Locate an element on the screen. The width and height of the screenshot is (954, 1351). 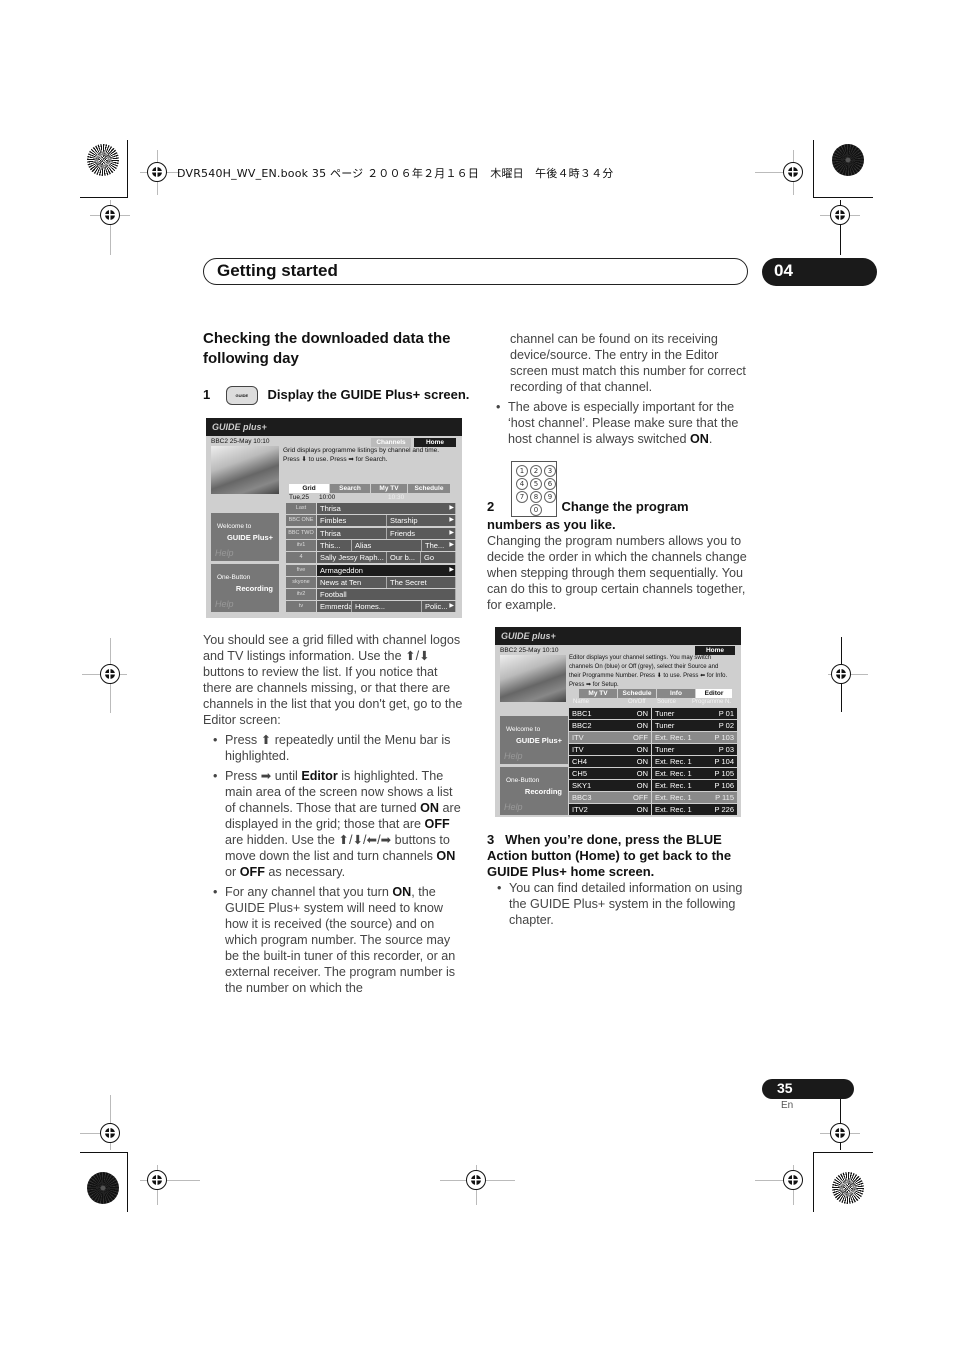
channel-logo: skyone is located at coordinates (301, 582).